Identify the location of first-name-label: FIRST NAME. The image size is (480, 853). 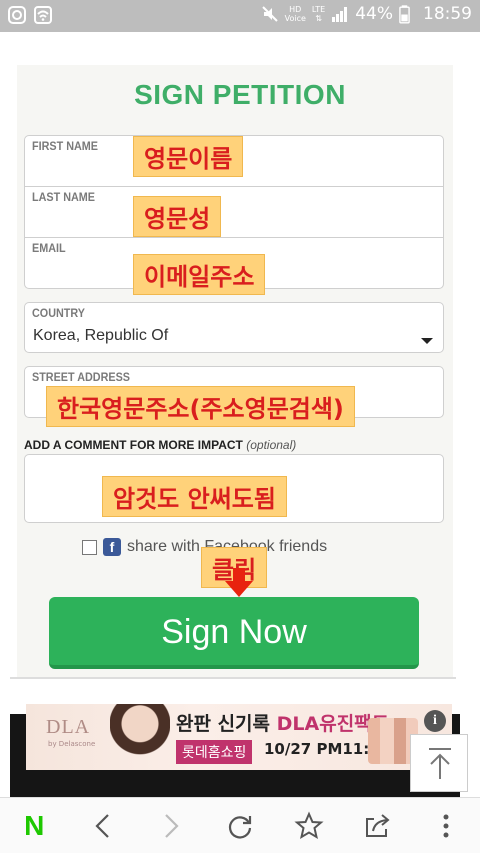
(65, 146).